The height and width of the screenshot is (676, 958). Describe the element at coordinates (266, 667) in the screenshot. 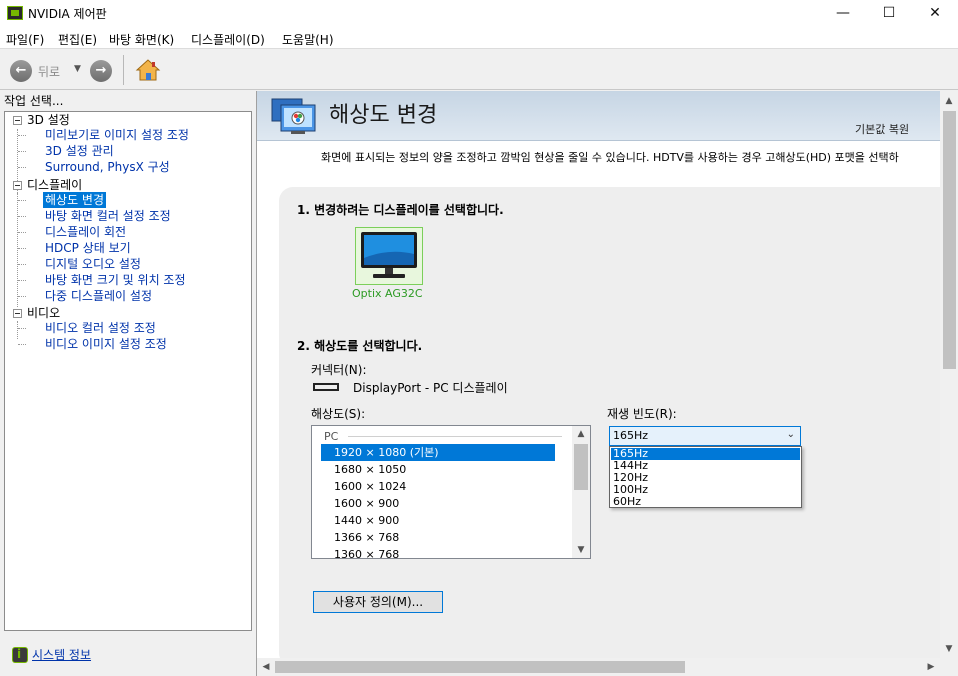

I see `scroll-left-icon: ◀` at that location.